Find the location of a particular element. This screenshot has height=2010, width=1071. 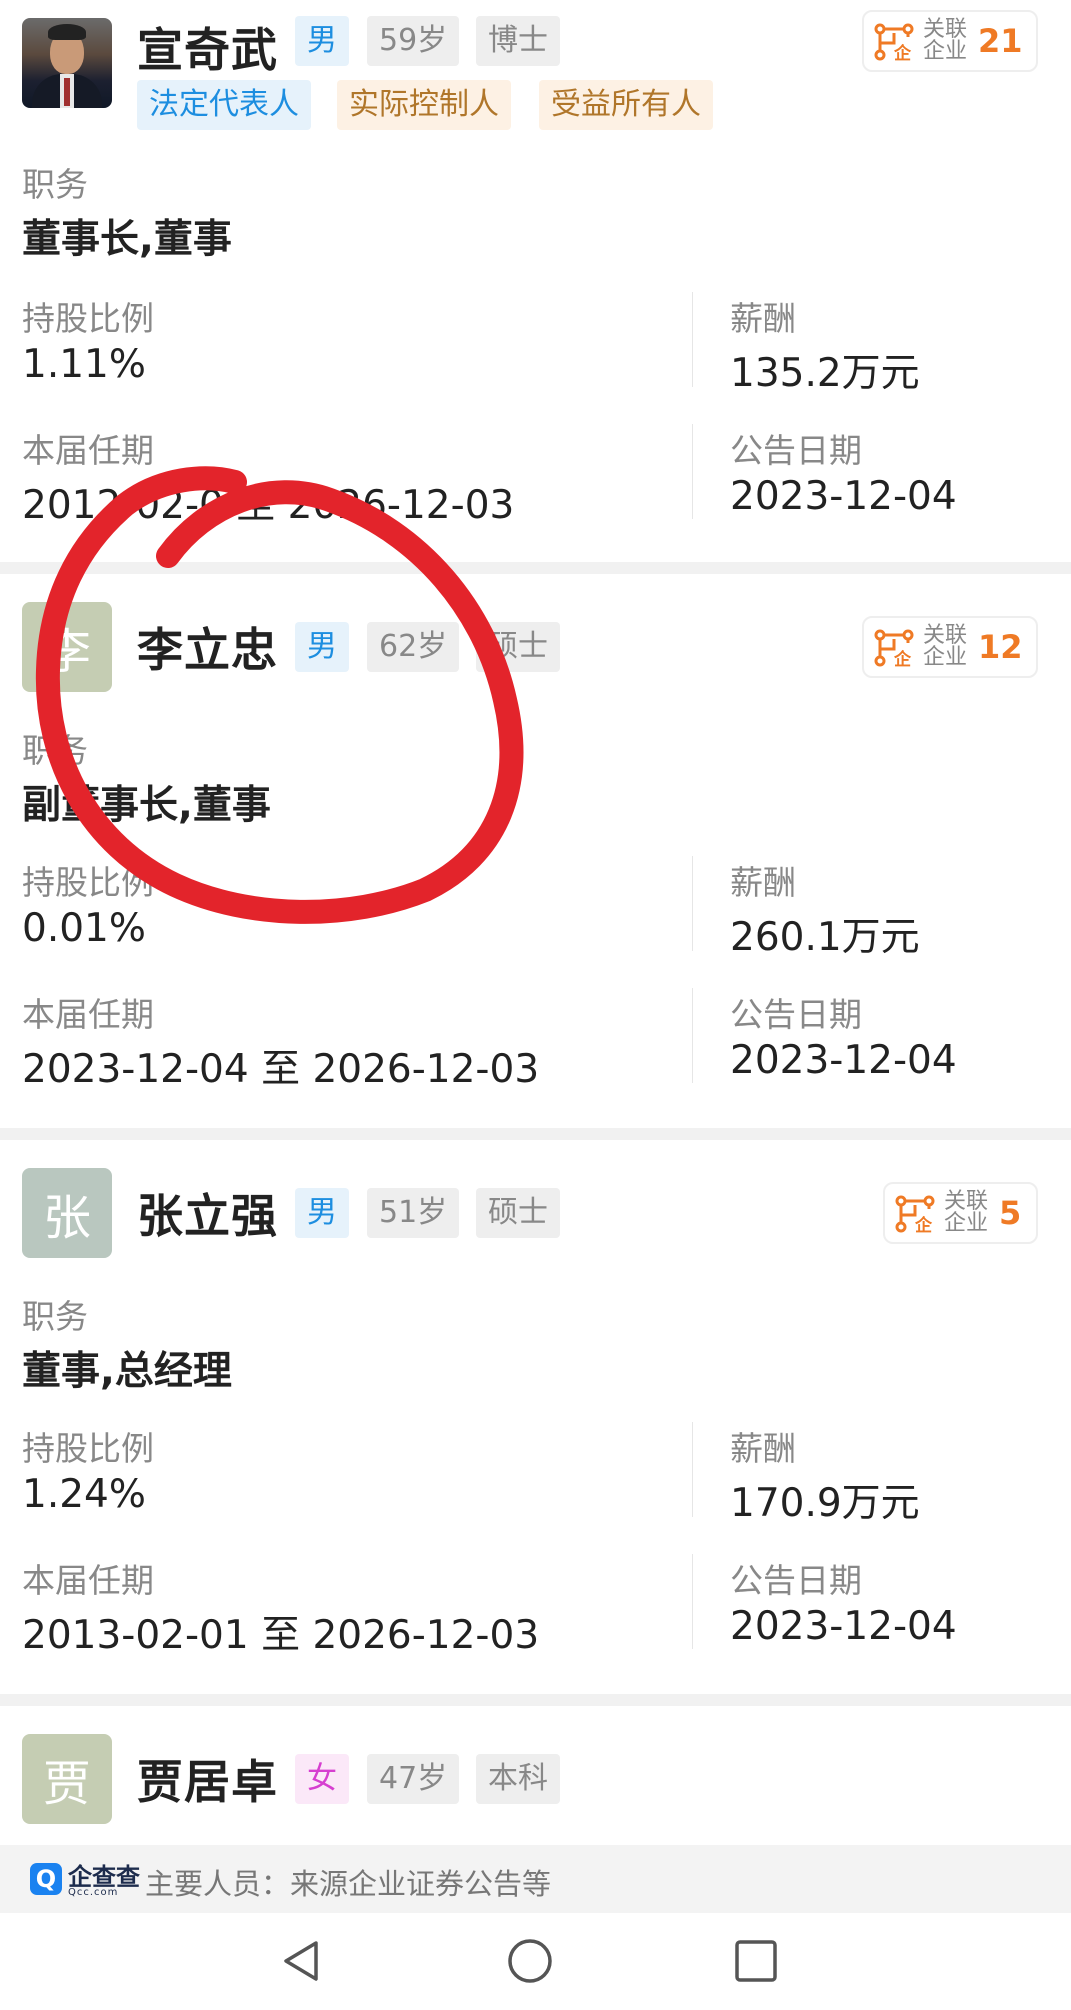

person-avatar: 张 is located at coordinates (67, 1213).